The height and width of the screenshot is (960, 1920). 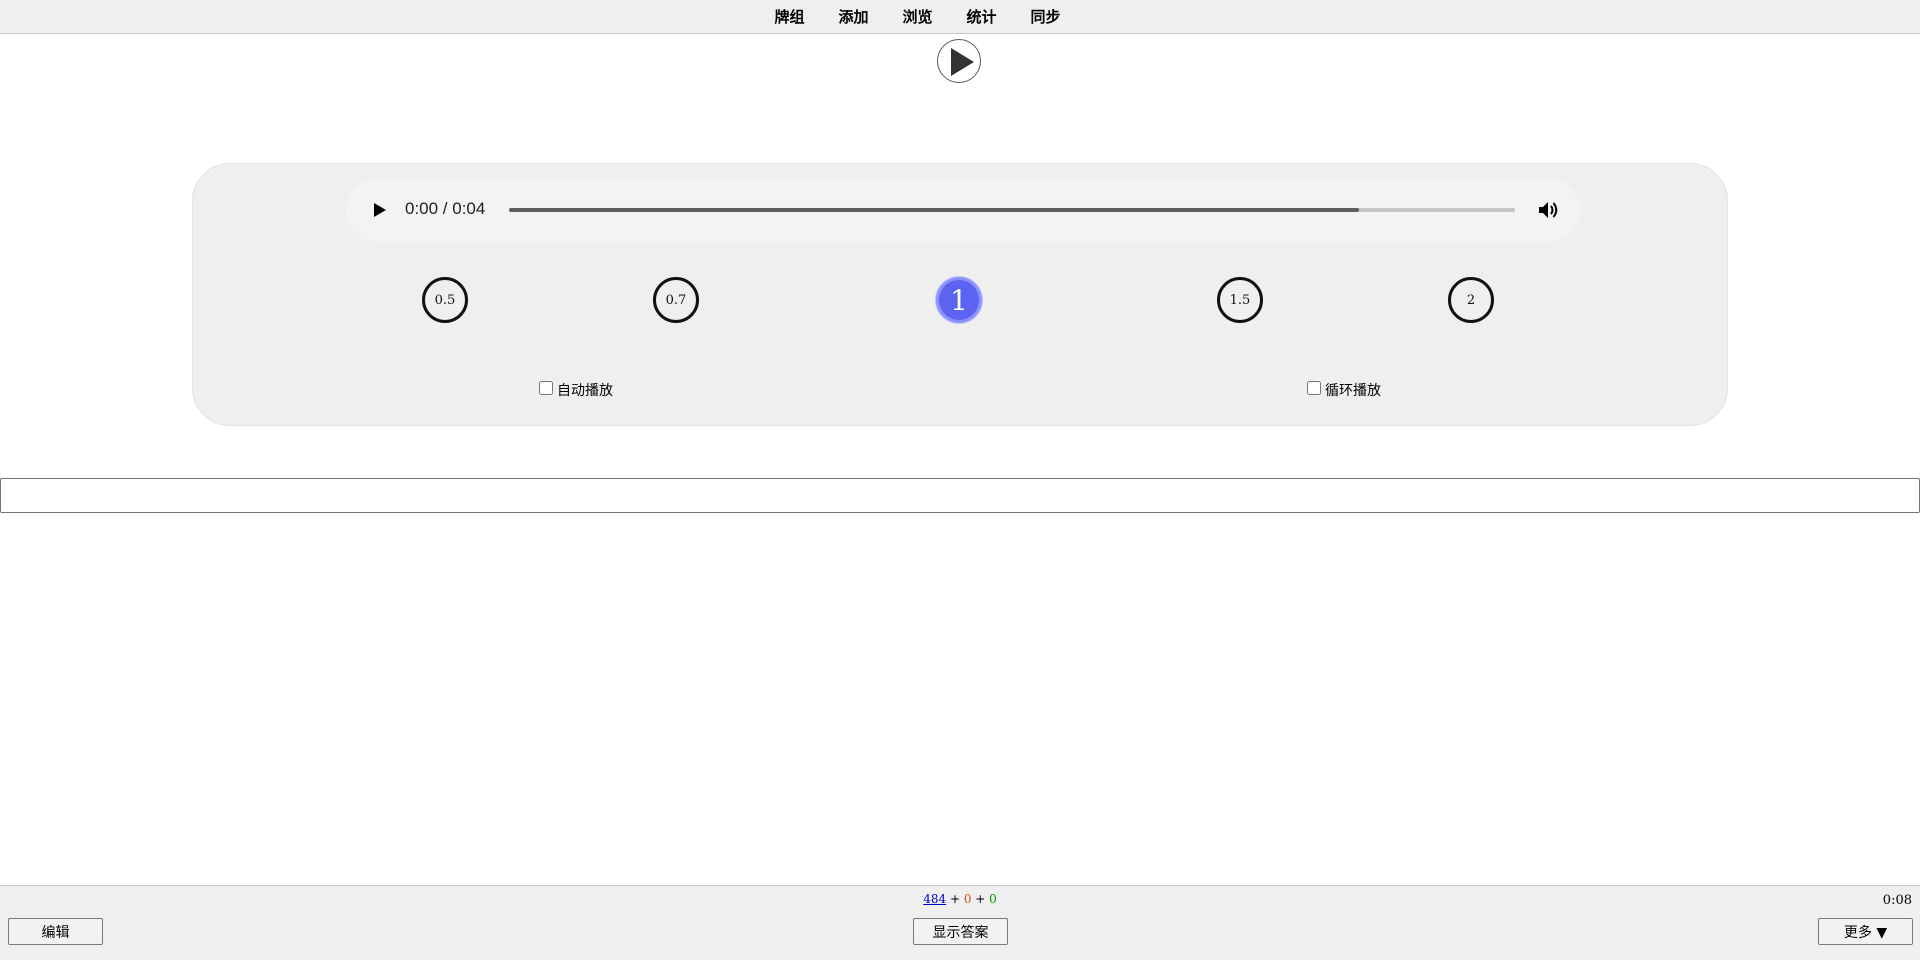 I want to click on loop-option: 循环播放, so click(x=1344, y=390).